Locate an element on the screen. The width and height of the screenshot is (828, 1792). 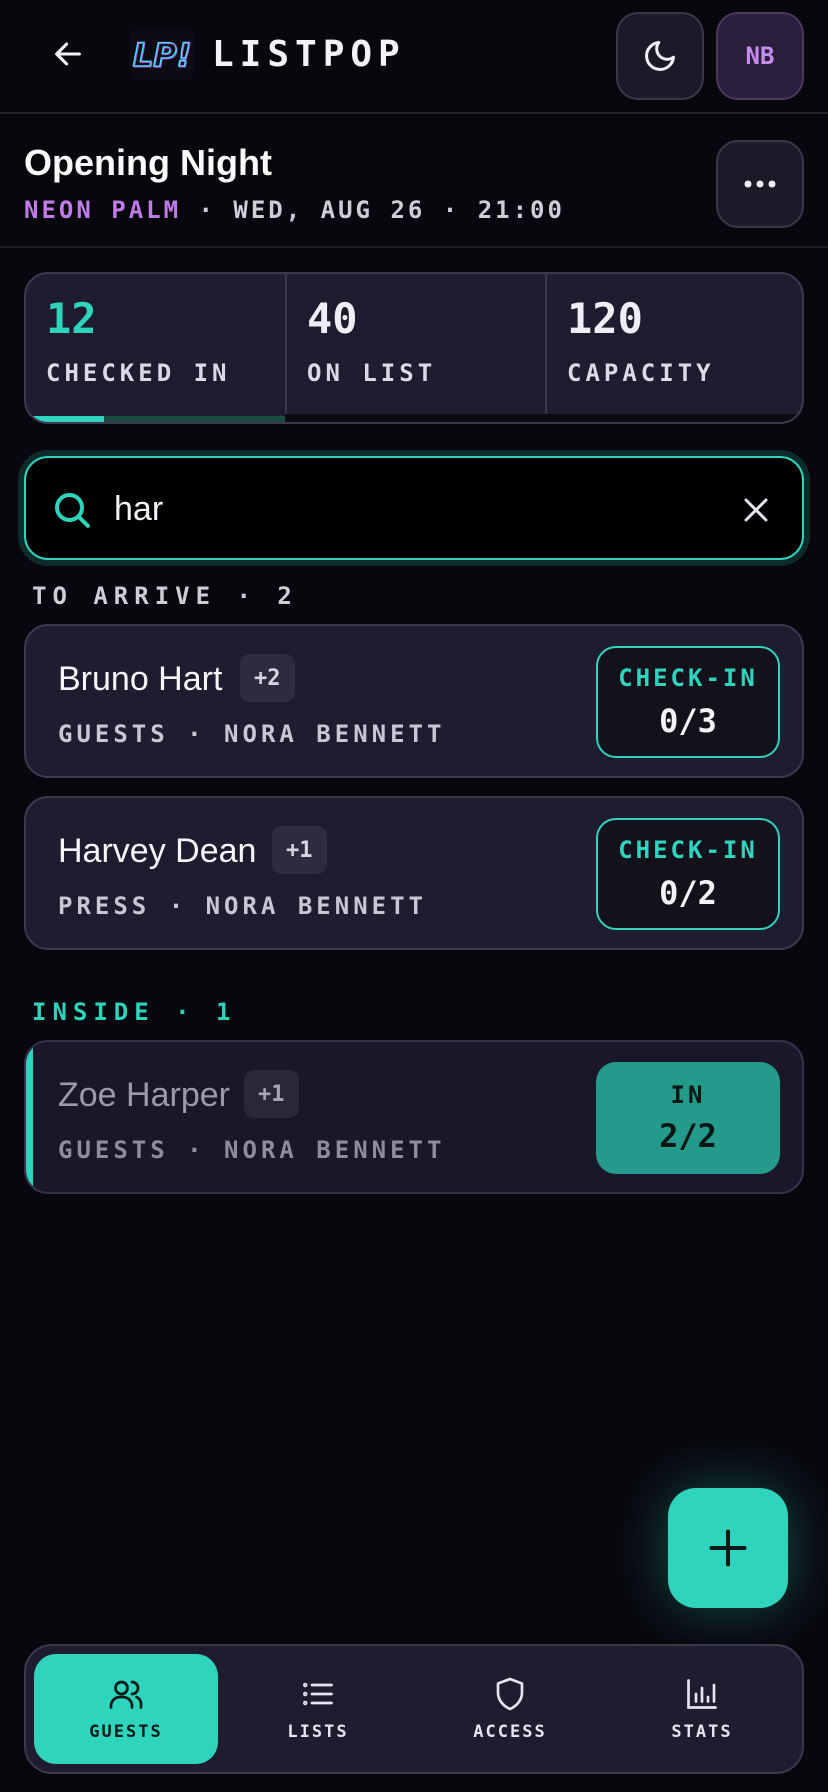
stats-panel: 12 CHECKED IN 40 ON LIST 120 CAPACITY is located at coordinates (414, 348).